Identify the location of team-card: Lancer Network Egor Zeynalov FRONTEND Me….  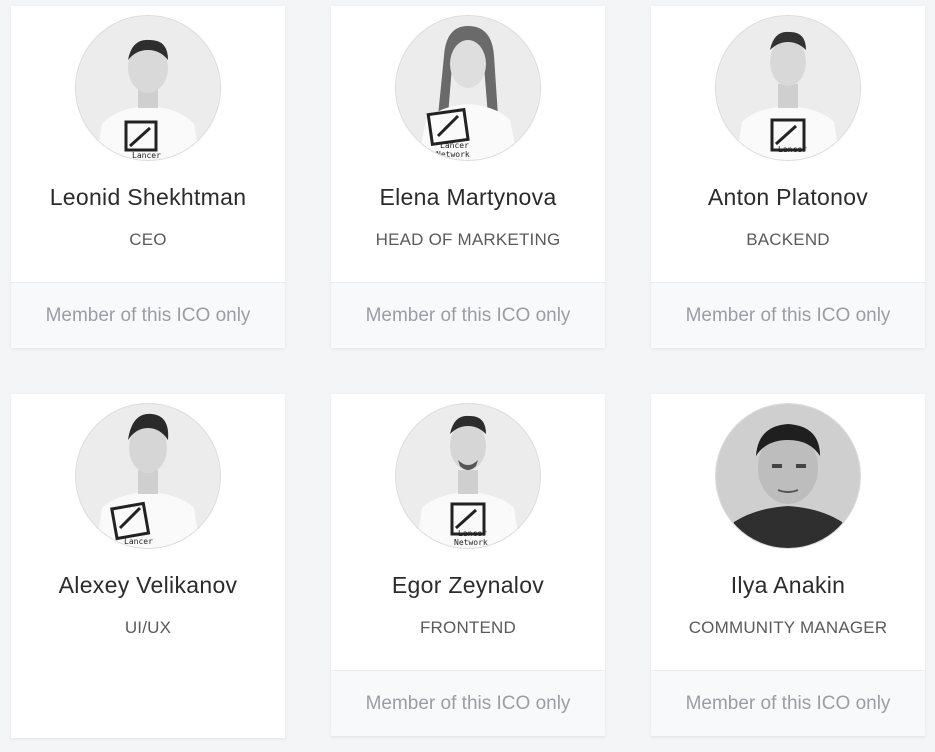
(468, 565).